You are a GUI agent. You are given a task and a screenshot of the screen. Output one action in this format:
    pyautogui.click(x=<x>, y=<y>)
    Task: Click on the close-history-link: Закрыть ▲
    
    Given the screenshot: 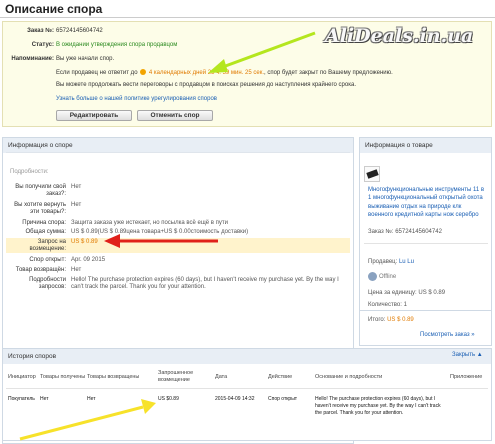 What is the action you would take?
    pyautogui.click(x=467, y=355)
    